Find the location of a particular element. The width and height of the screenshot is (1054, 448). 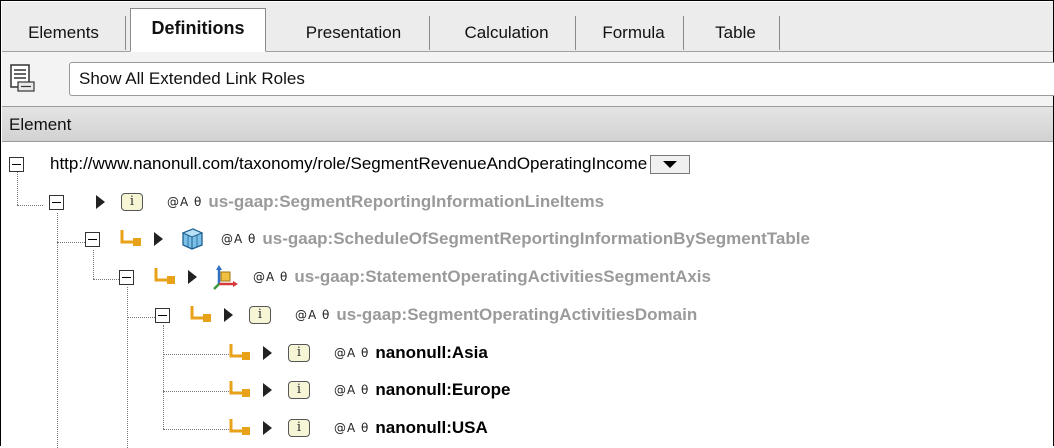

tab-table: Table is located at coordinates (736, 33).